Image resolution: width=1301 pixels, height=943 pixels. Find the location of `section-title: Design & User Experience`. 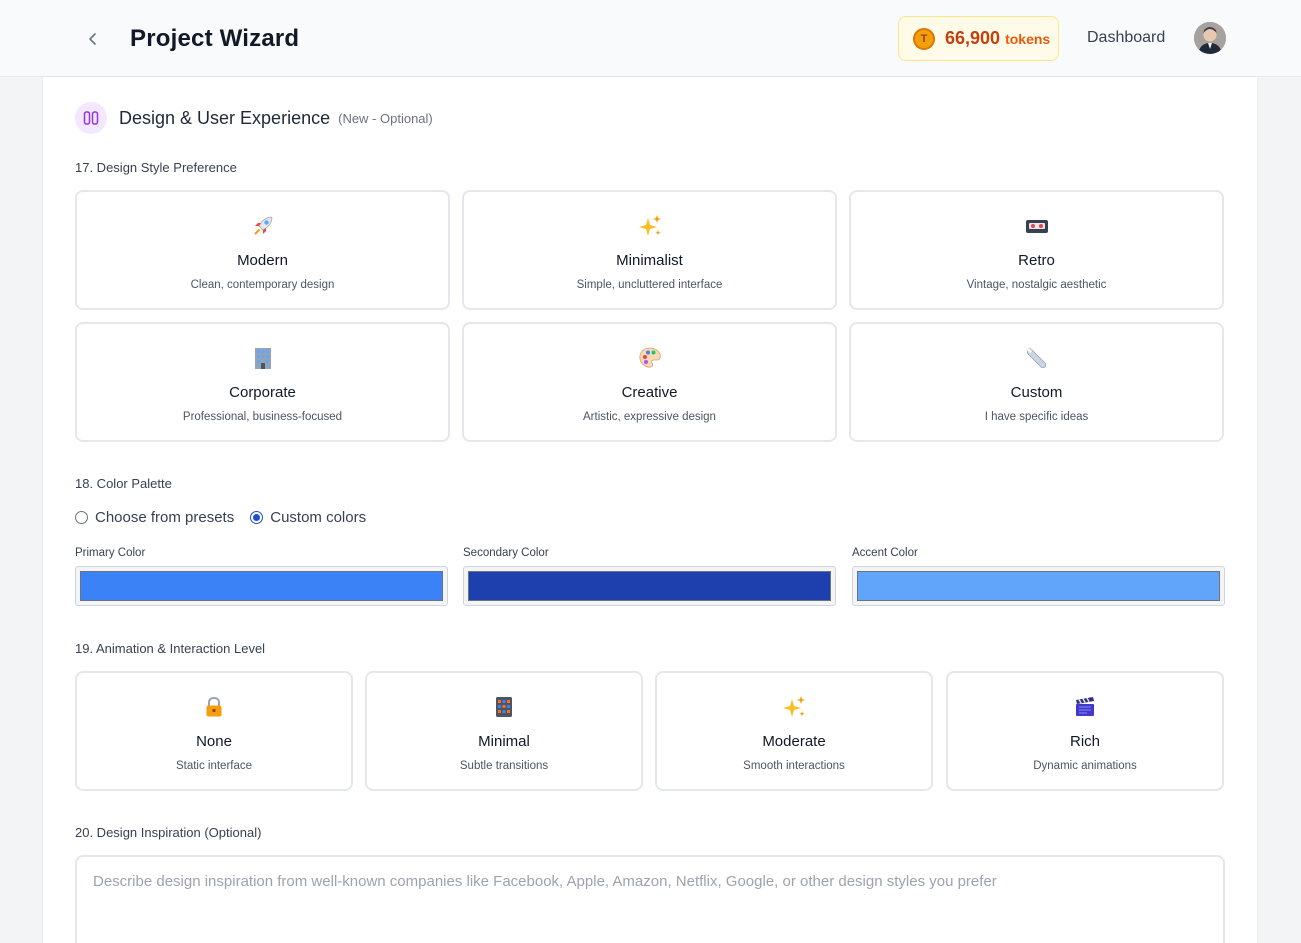

section-title: Design & User Experience is located at coordinates (225, 117).